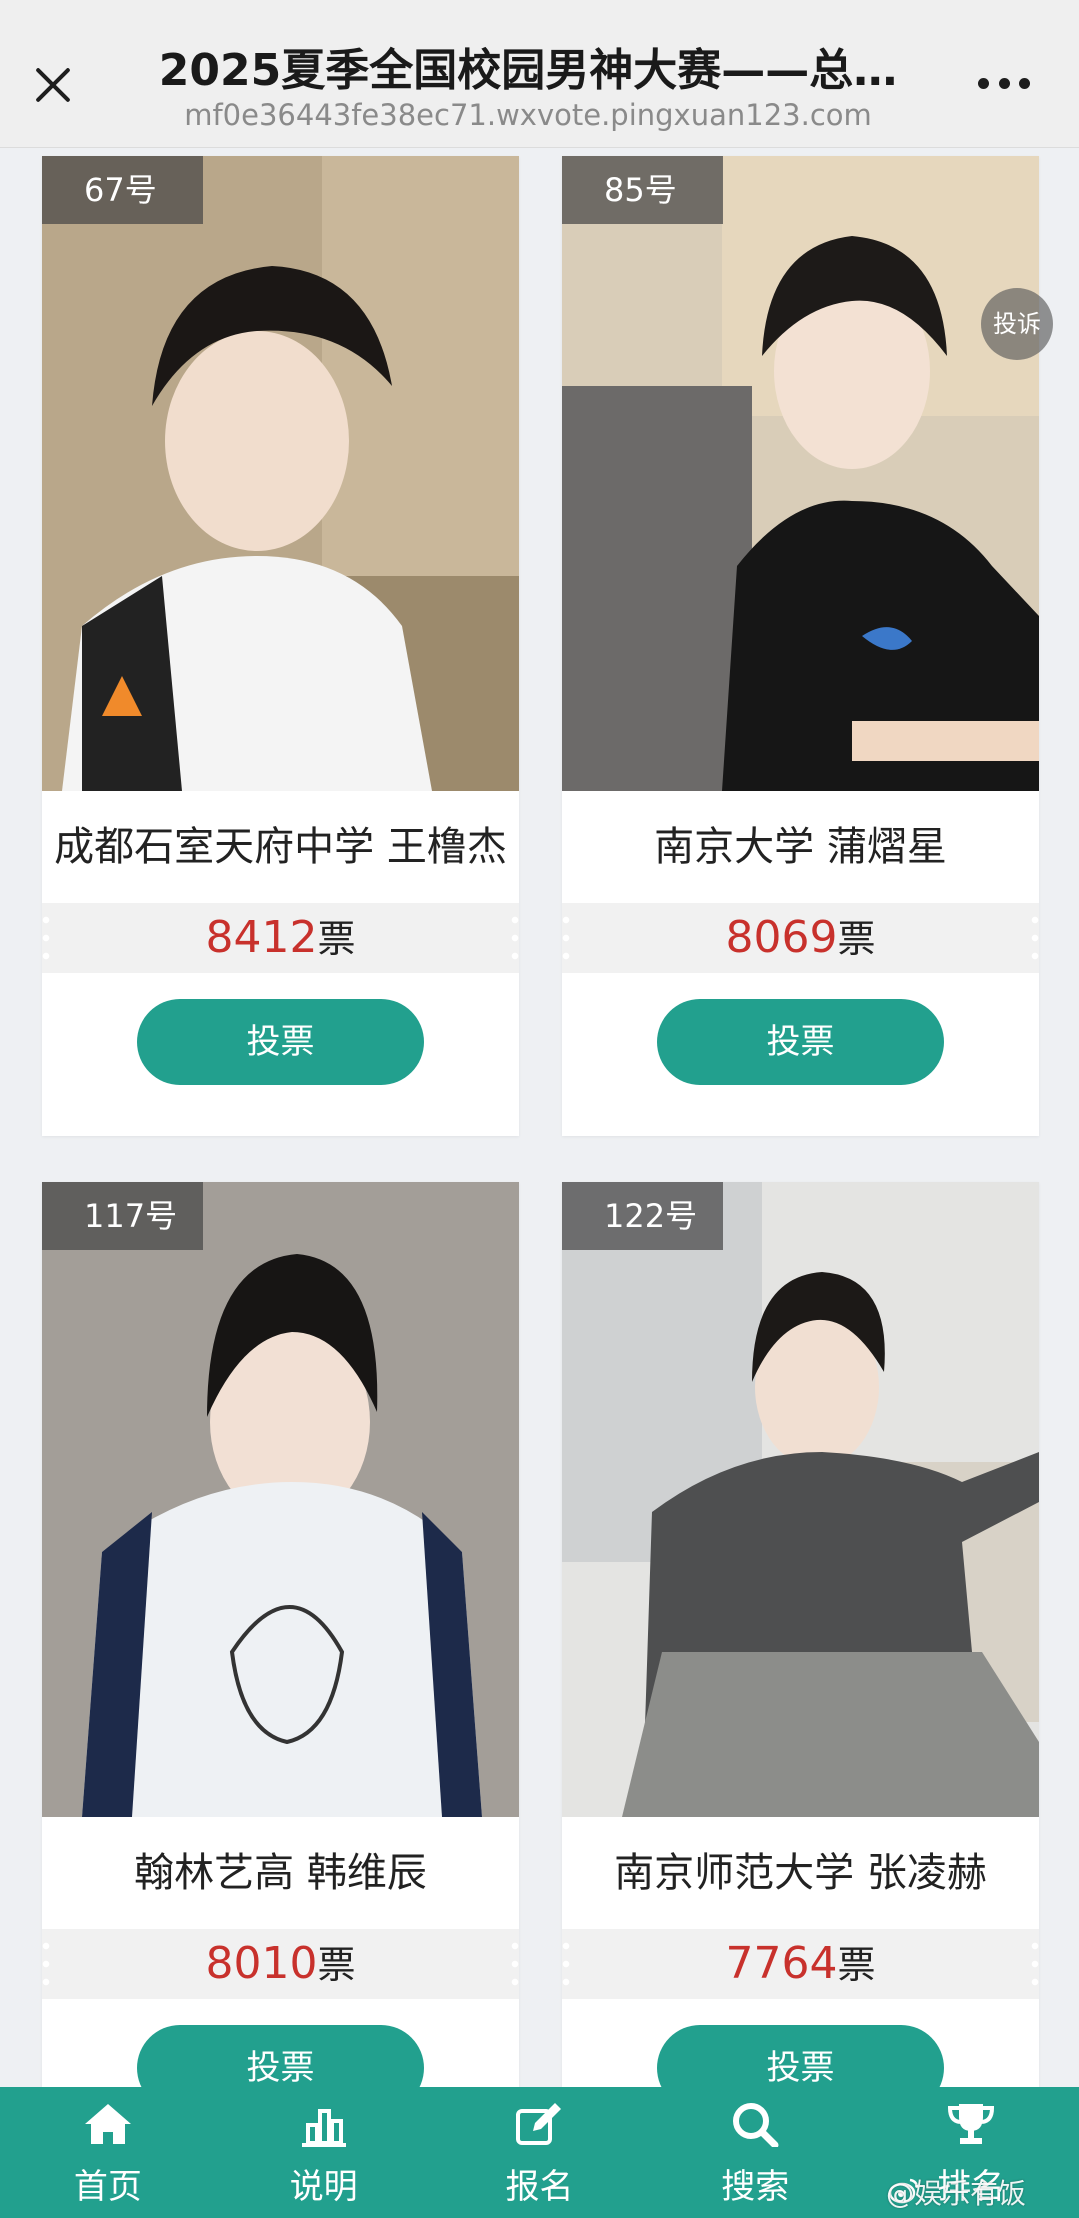 This screenshot has width=1079, height=2218. I want to click on vote-count-row: 8412票, so click(280, 938).